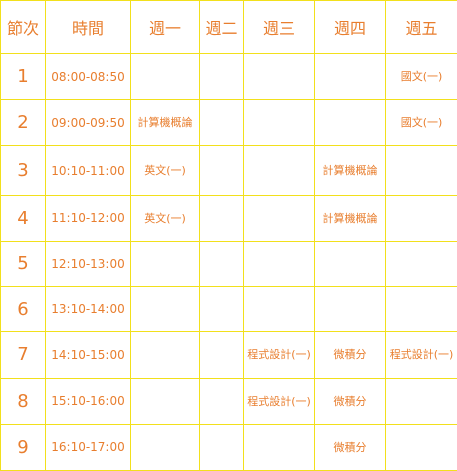 The image size is (457, 471). I want to click on header-monday: 週一, so click(165, 27).